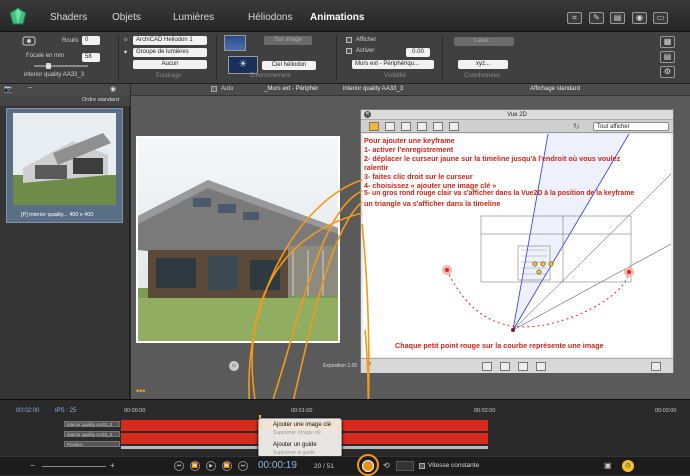 The height and width of the screenshot is (476, 690). I want to click on track-label-0: interior quality AA33_3, so click(60, 424).